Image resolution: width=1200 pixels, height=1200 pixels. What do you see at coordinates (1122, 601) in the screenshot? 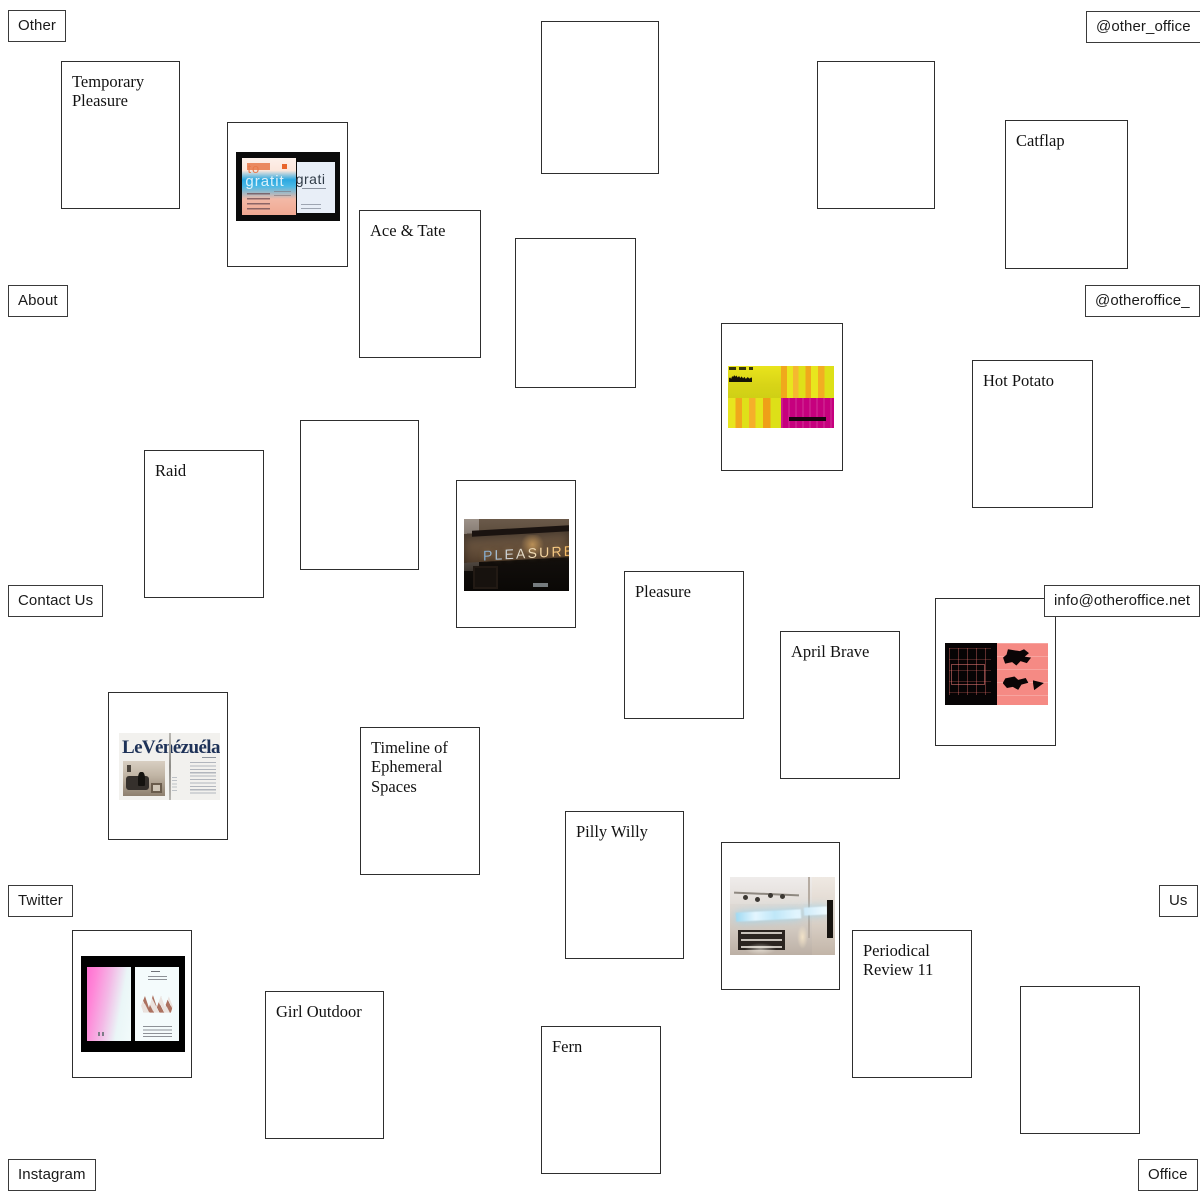
I see `nav-link-email: info@otheroffice.net` at bounding box center [1122, 601].